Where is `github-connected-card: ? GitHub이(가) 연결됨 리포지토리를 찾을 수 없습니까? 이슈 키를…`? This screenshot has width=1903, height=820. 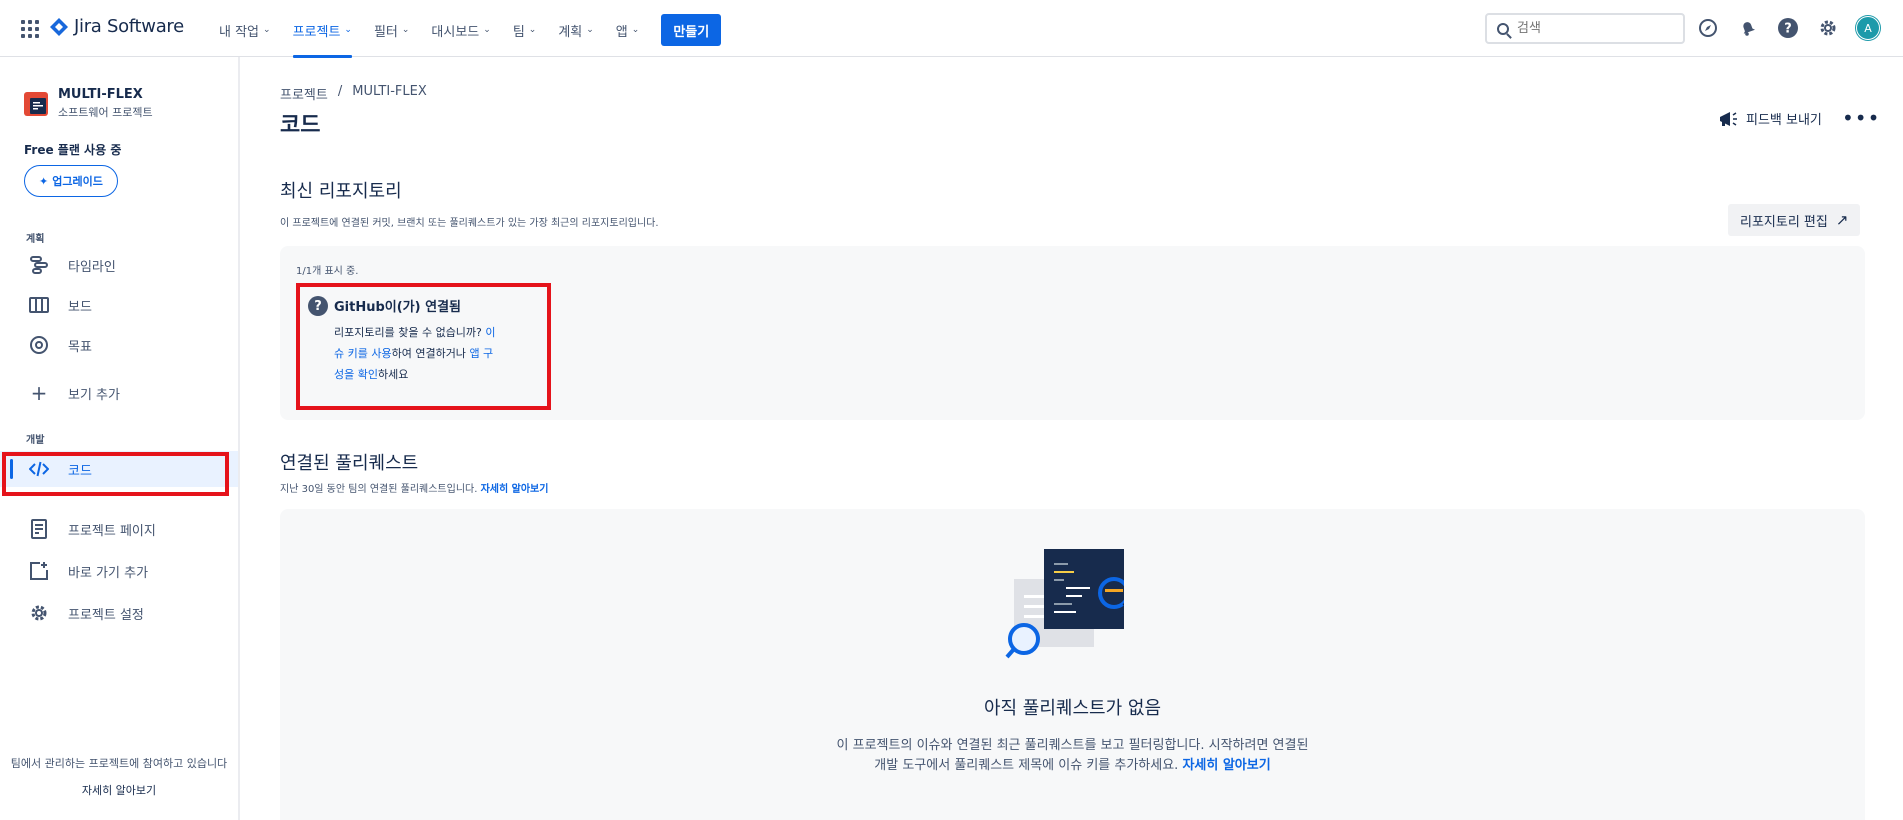 github-connected-card: ? GitHub이(가) 연결됨 리포지토리를 찾을 수 없습니까? 이슈 키를… is located at coordinates (399, 344).